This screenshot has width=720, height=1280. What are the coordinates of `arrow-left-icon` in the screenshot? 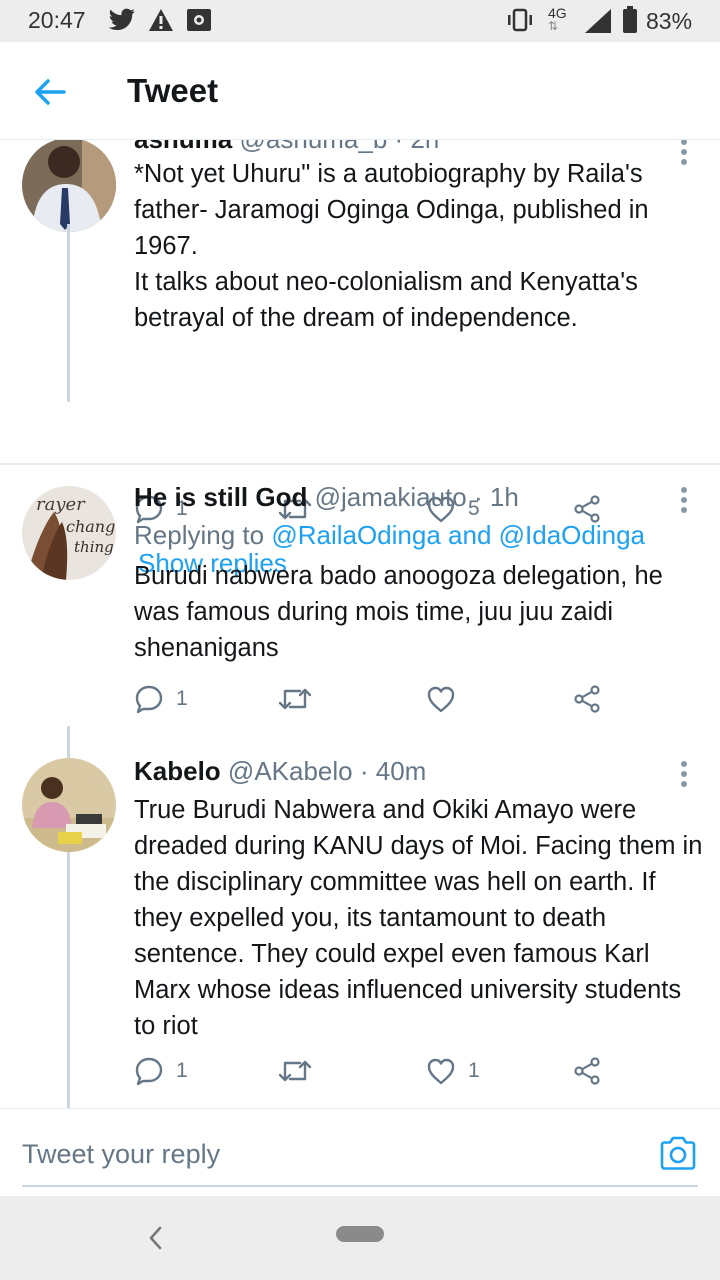 It's located at (50, 92).